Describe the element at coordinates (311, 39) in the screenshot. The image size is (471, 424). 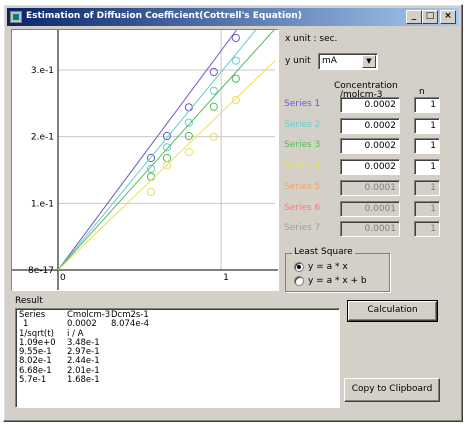
I see `x-unit-label: x unit : sec.` at that location.